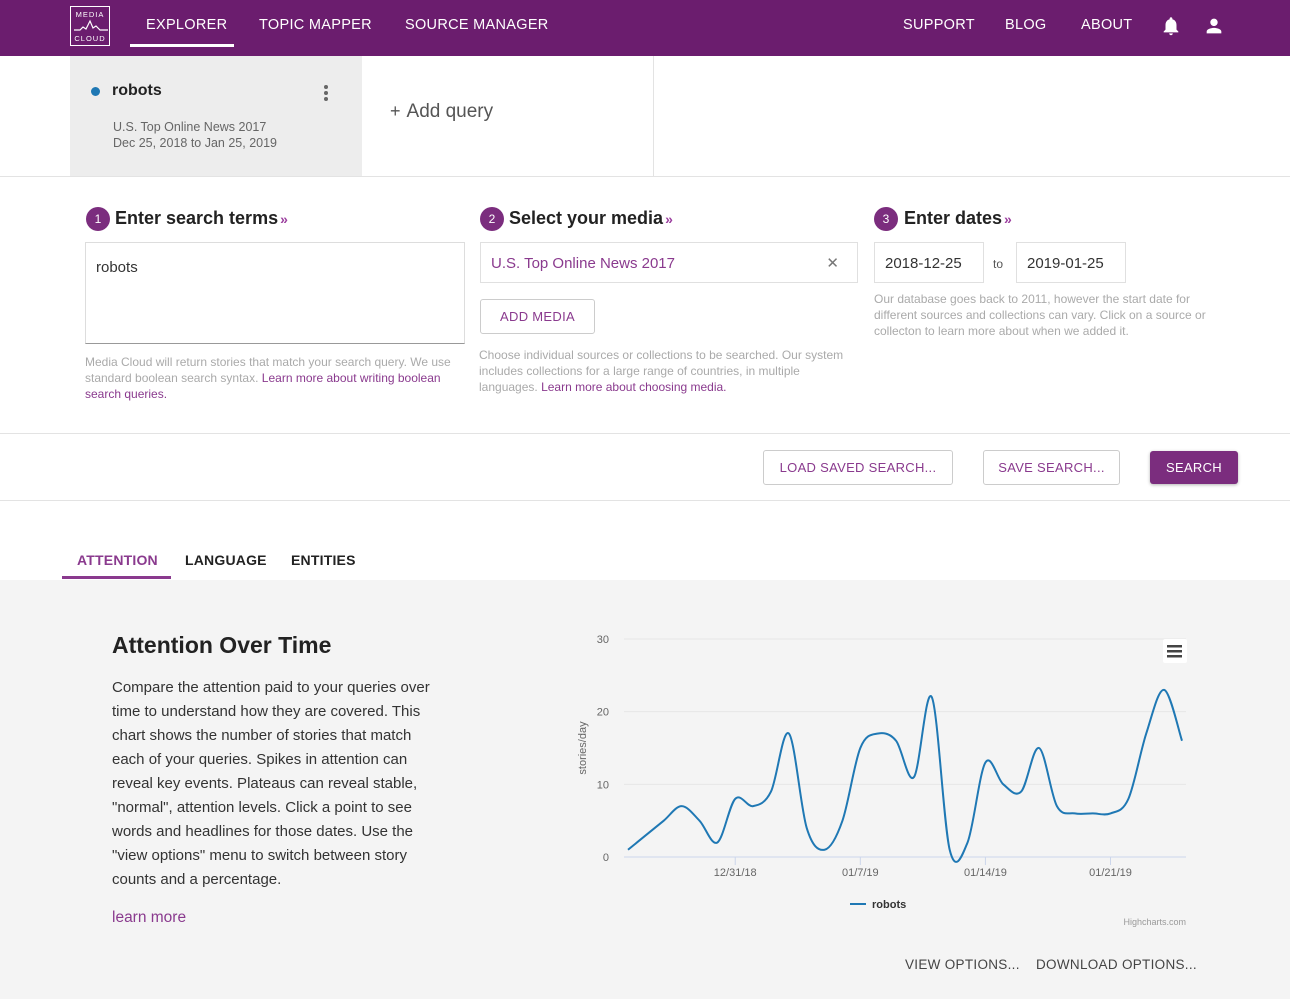 The width and height of the screenshot is (1290, 999). Describe the element at coordinates (149, 918) in the screenshot. I see `learn-more-link: learn more` at that location.